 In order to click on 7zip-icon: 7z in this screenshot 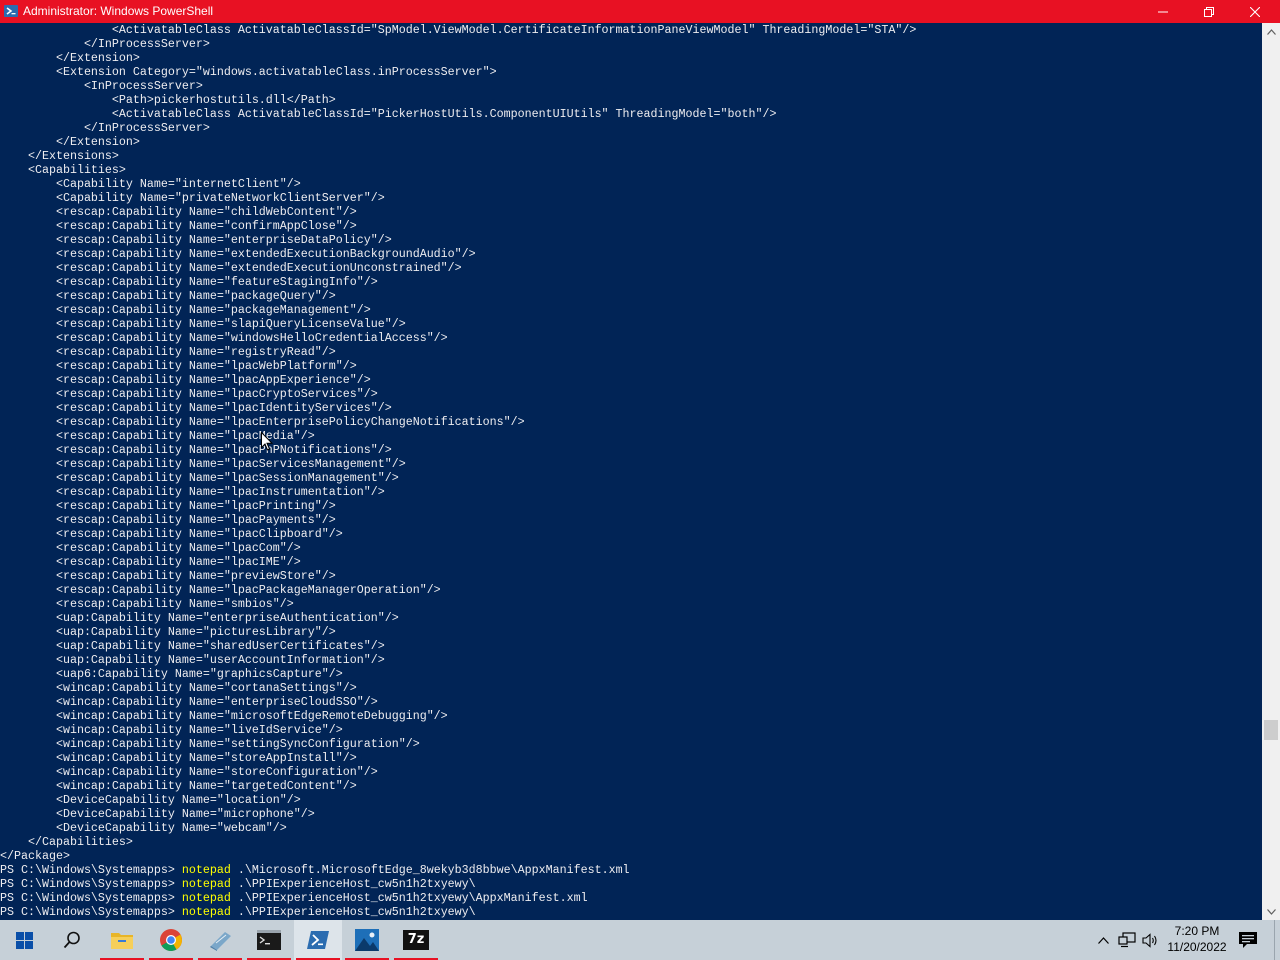, I will do `click(416, 940)`.